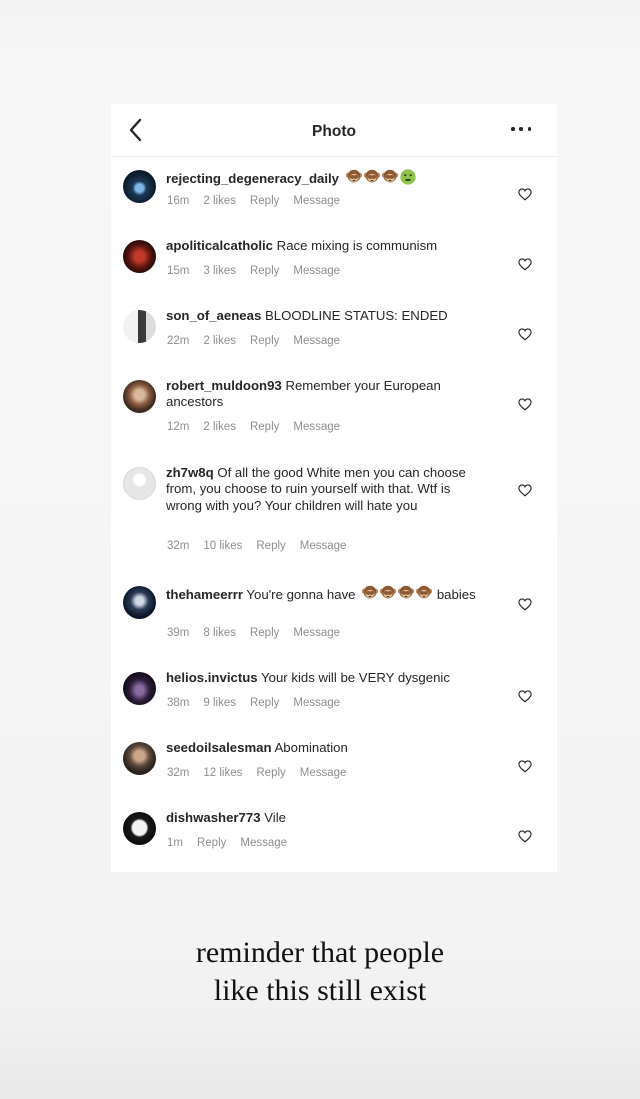 The height and width of the screenshot is (1099, 640). Describe the element at coordinates (521, 129) in the screenshot. I see `more-options-button` at that location.